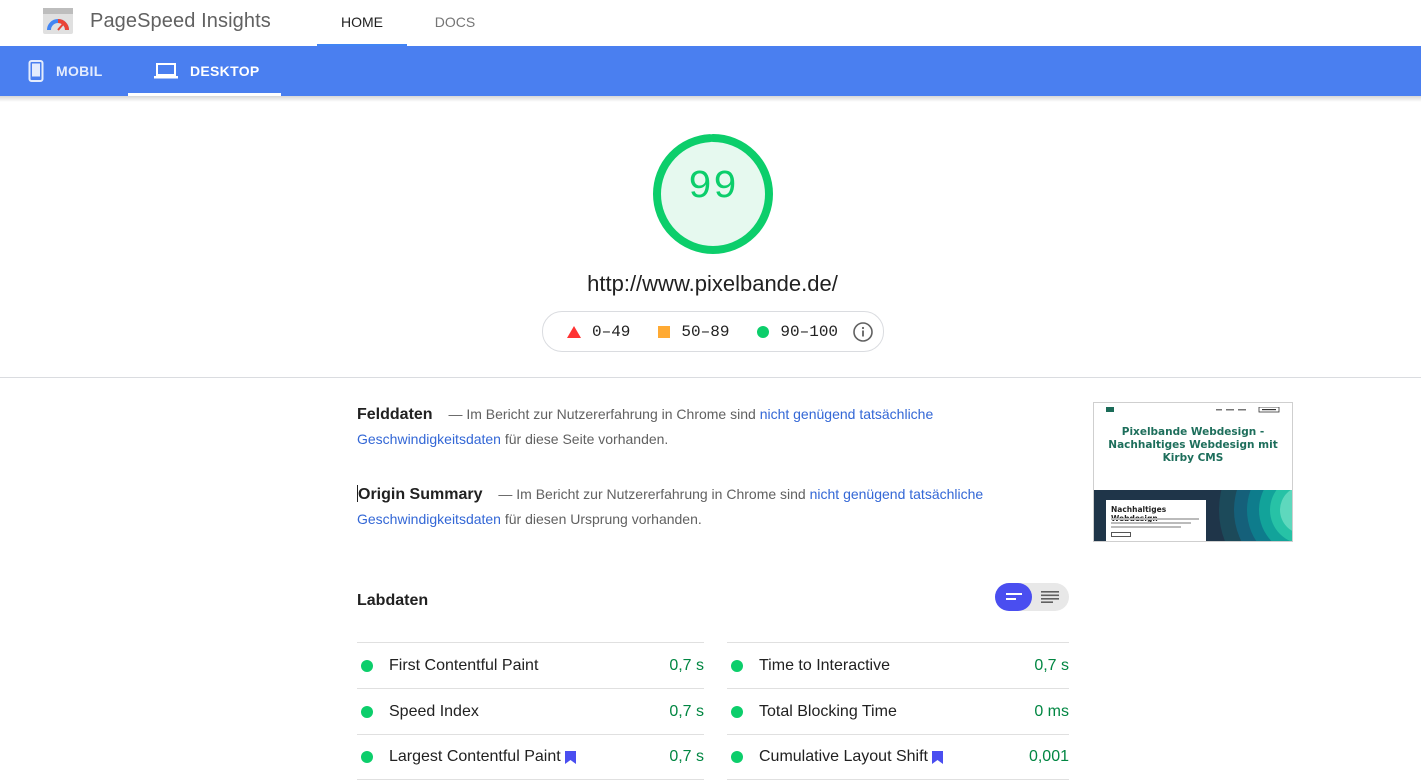 The height and width of the screenshot is (782, 1421). Describe the element at coordinates (420, 494) in the screenshot. I see `origin-summary-title: Origin Summary` at that location.